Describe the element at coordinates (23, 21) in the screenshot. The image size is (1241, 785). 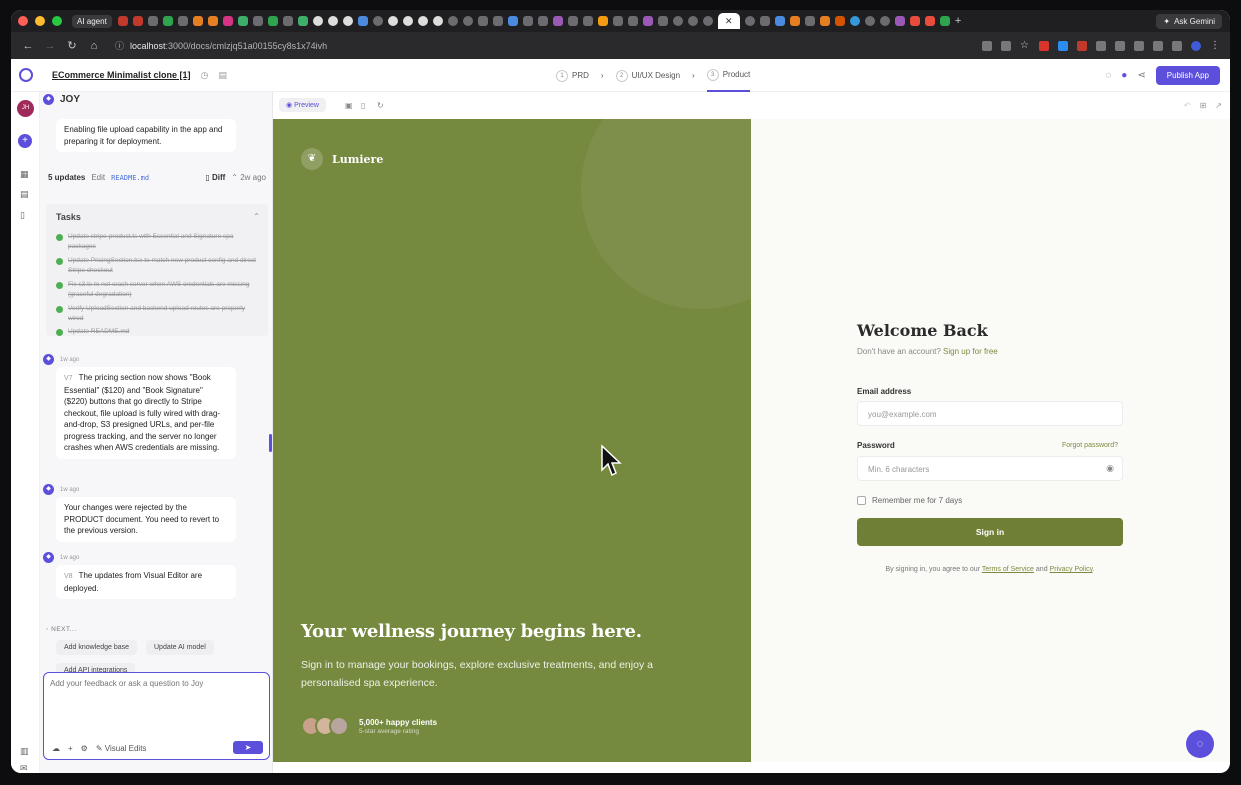
I see `close-window-button` at that location.